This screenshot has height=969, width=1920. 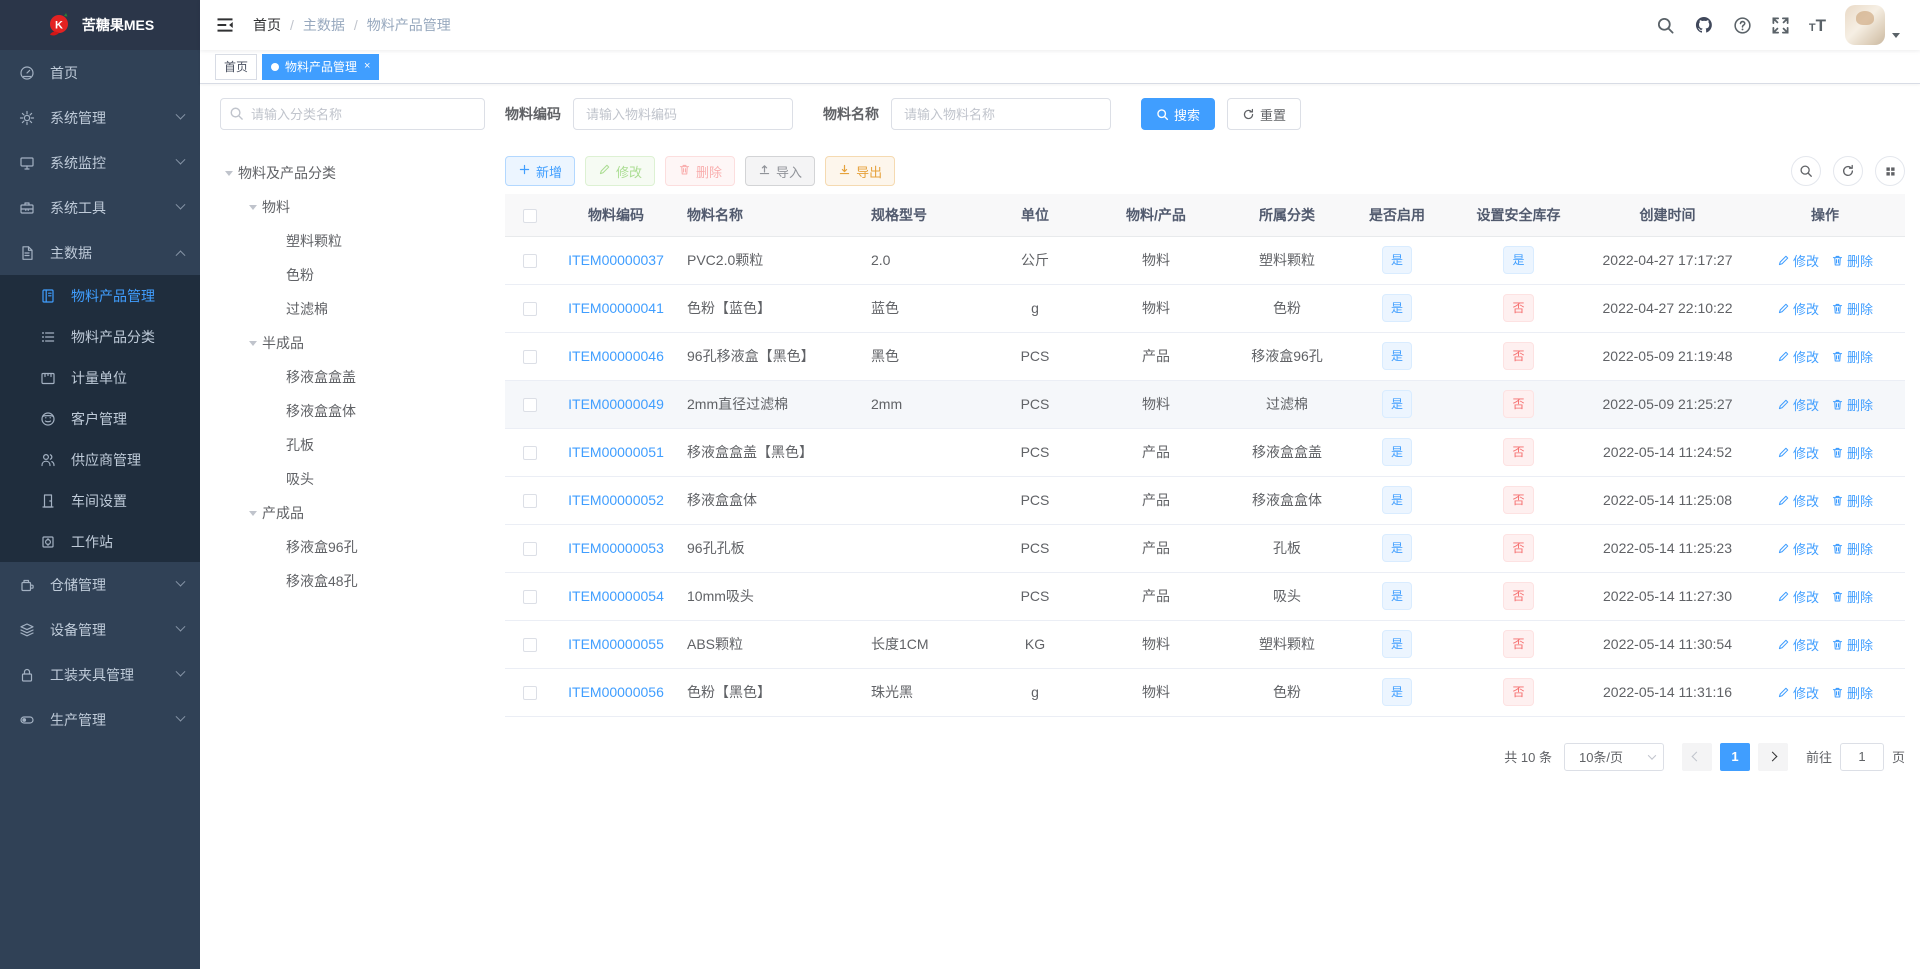 What do you see at coordinates (860, 171) in the screenshot?
I see `export-button: 导出` at bounding box center [860, 171].